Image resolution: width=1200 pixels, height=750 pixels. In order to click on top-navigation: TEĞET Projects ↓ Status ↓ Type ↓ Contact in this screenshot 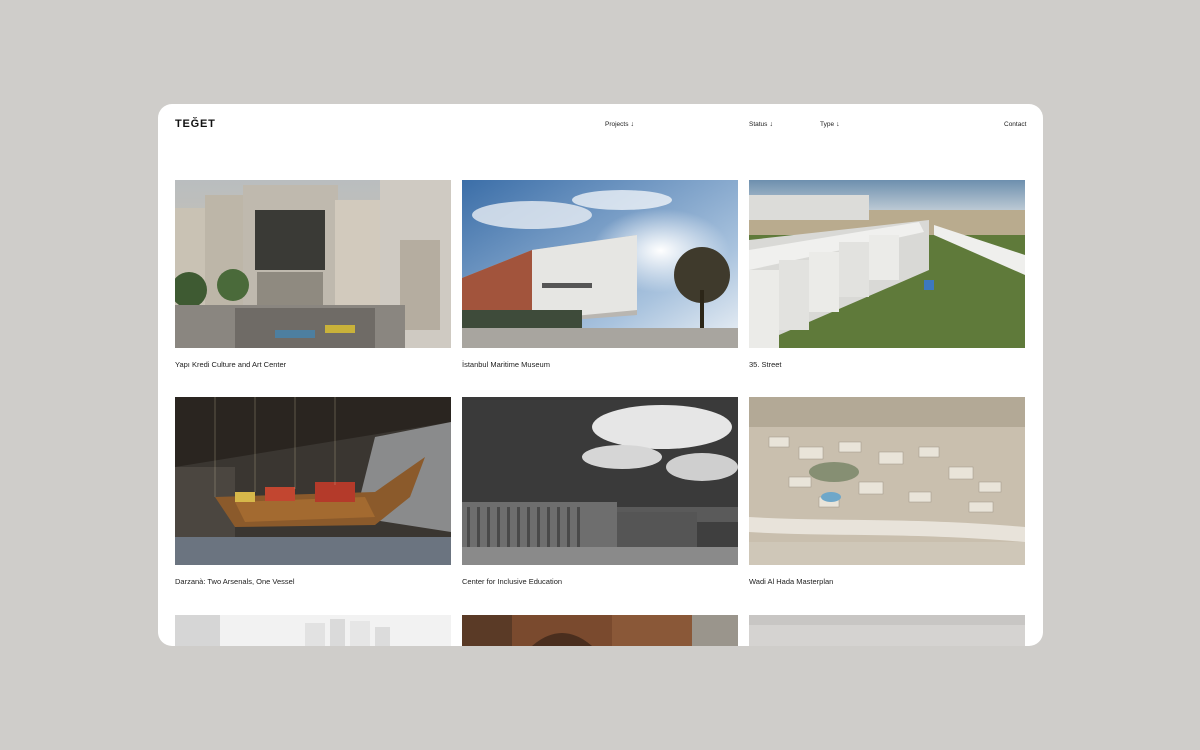, I will do `click(600, 126)`.